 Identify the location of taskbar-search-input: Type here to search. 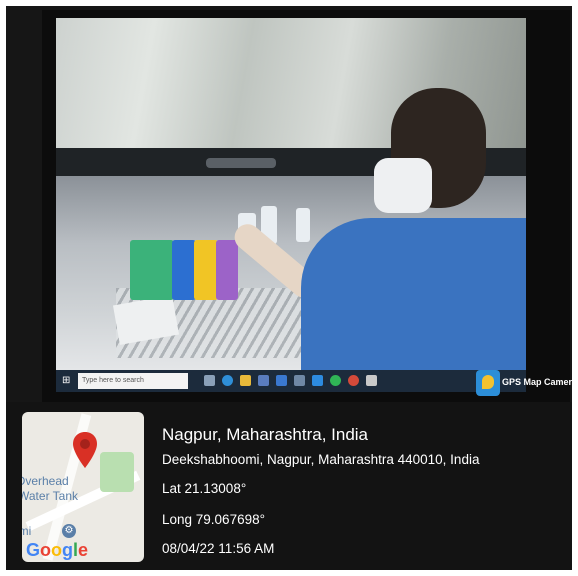
(133, 381).